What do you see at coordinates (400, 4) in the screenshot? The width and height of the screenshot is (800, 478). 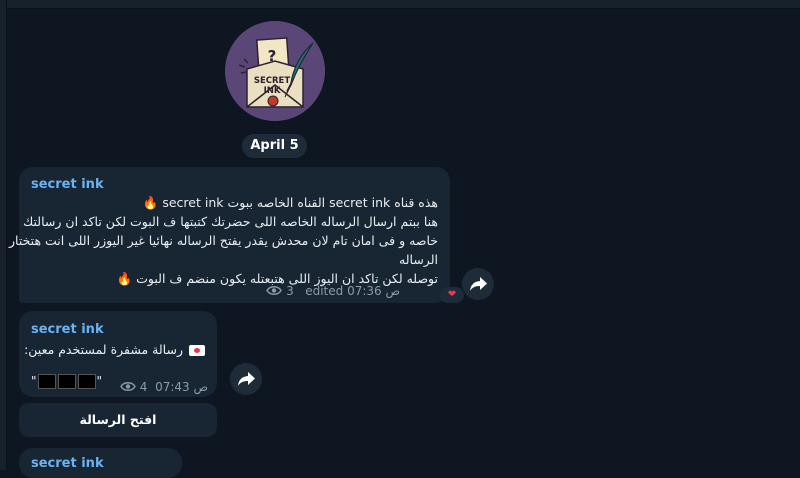 I see `top-bar` at bounding box center [400, 4].